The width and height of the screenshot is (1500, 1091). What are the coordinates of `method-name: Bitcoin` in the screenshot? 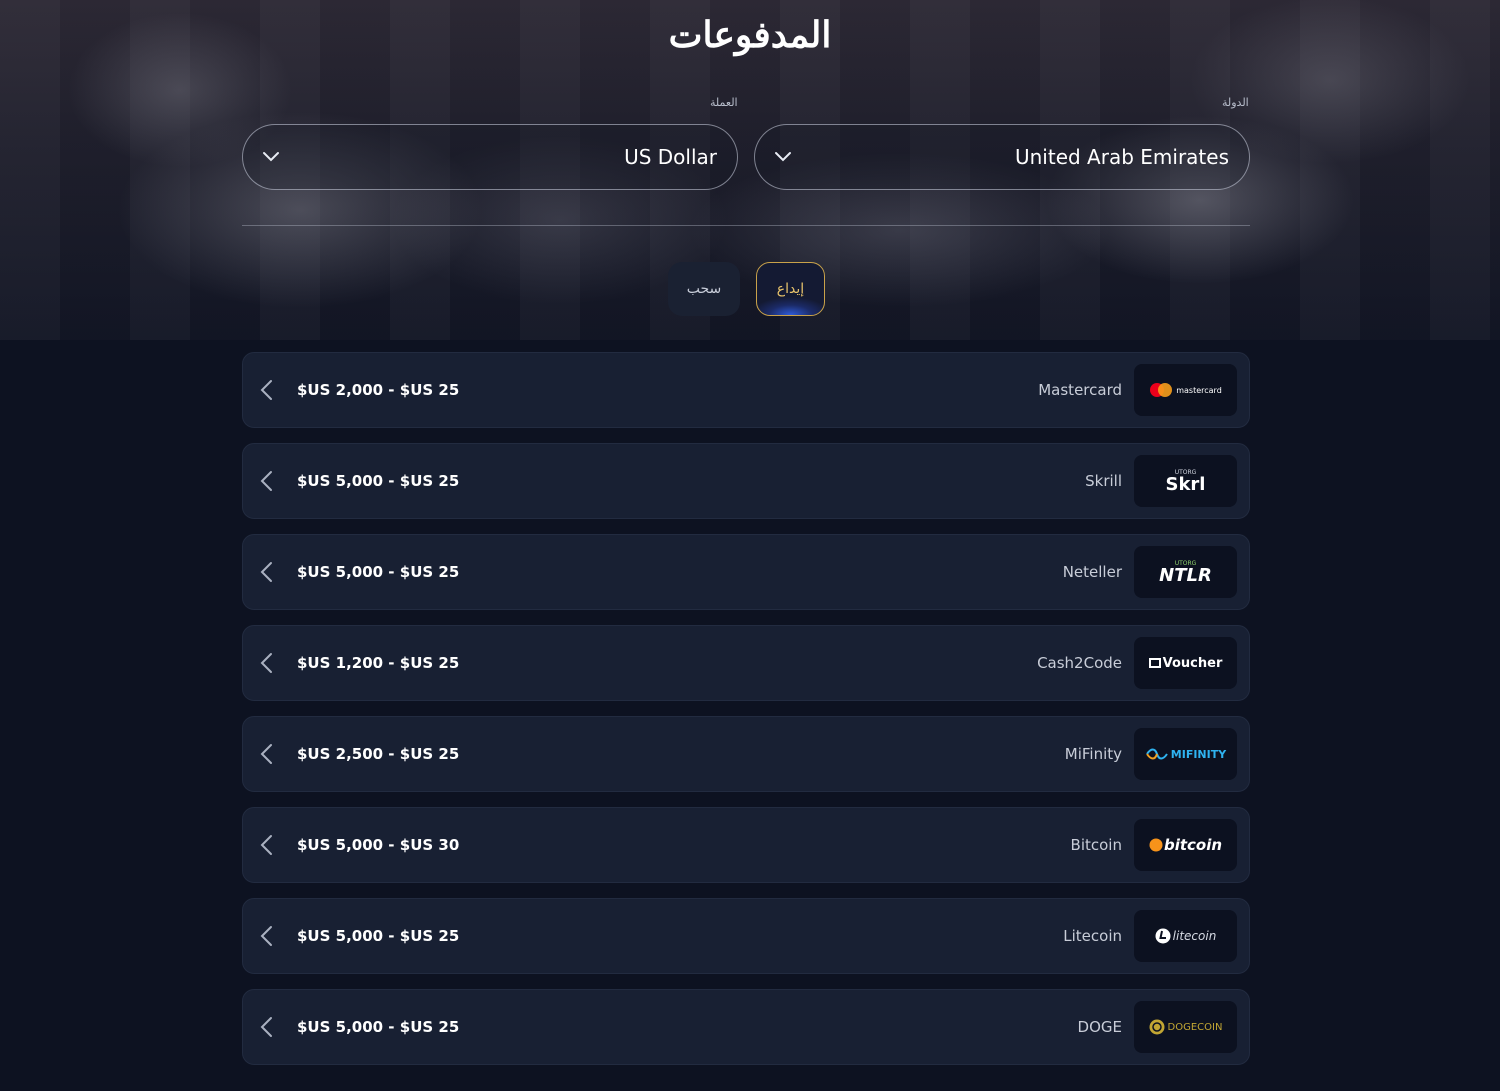 It's located at (1096, 845).